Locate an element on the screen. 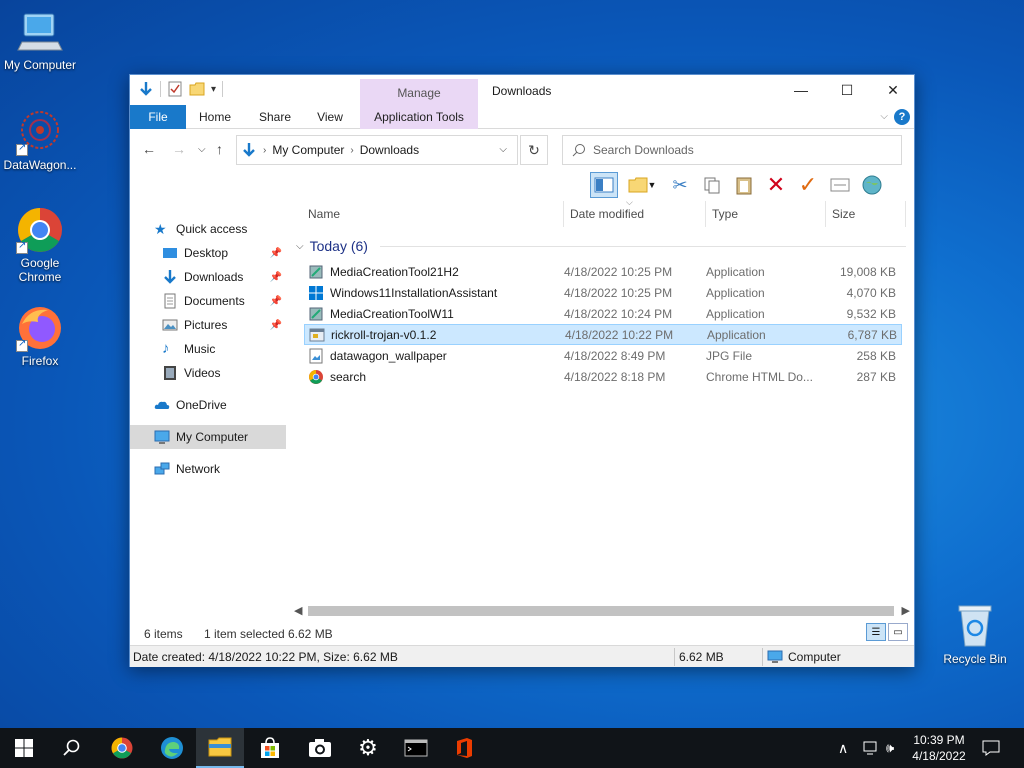 The height and width of the screenshot is (768, 1024). scroll-left-icon: ◀ is located at coordinates (298, 610).